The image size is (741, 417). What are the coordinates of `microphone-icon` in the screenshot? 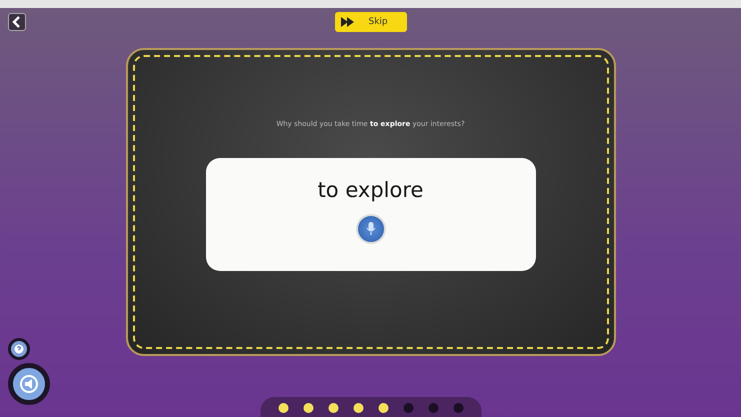 It's located at (371, 229).